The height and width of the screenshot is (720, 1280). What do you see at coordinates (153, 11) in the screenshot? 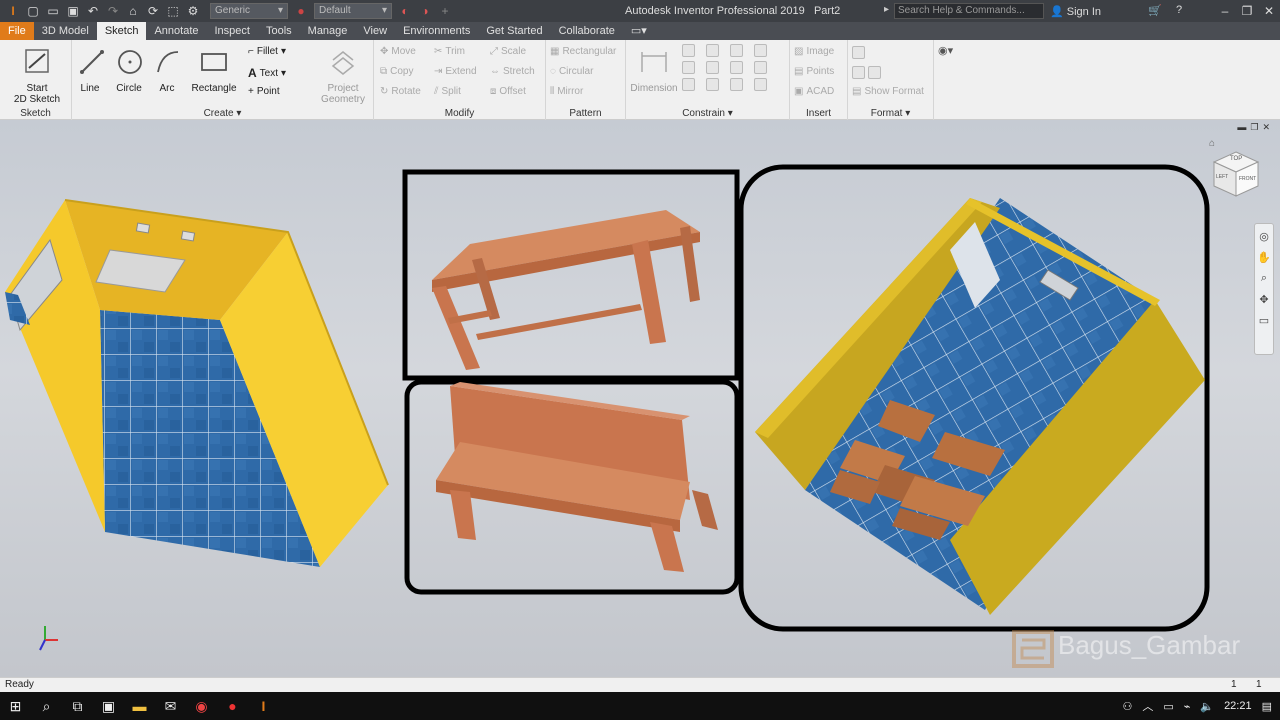
I see `update-icon: ⟳` at bounding box center [153, 11].